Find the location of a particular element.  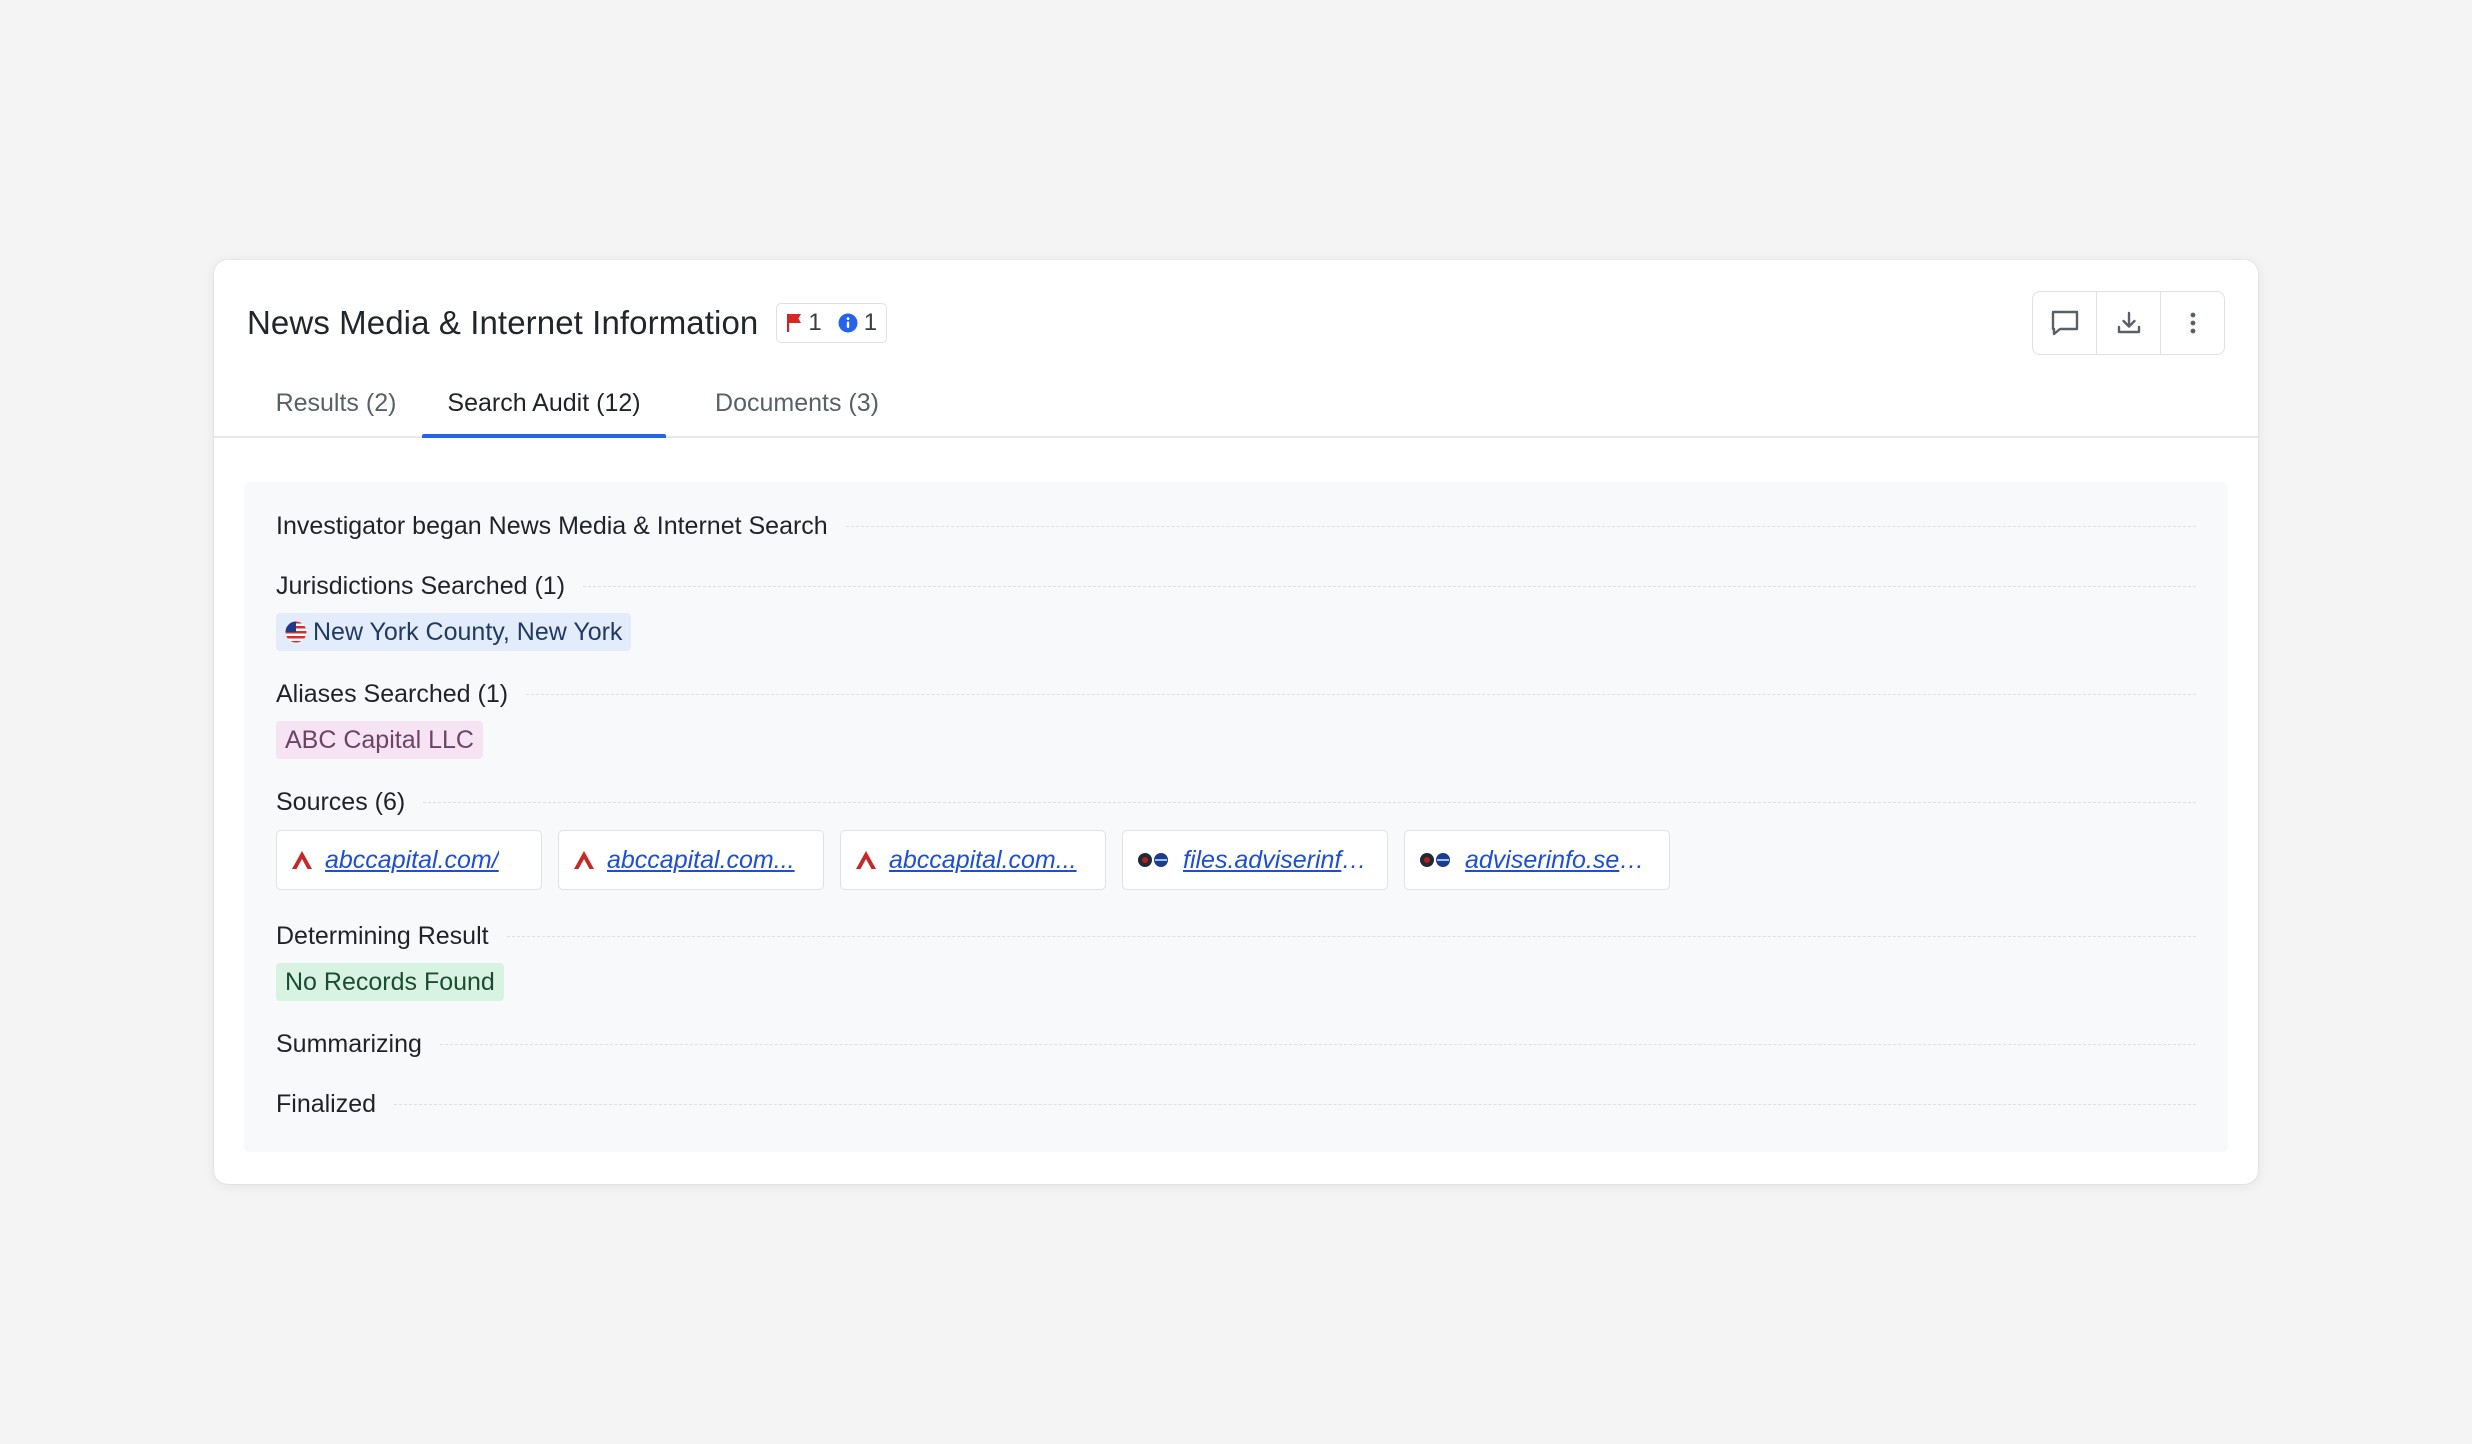

tab-search-audit: Search Audit (12) is located at coordinates (544, 405).